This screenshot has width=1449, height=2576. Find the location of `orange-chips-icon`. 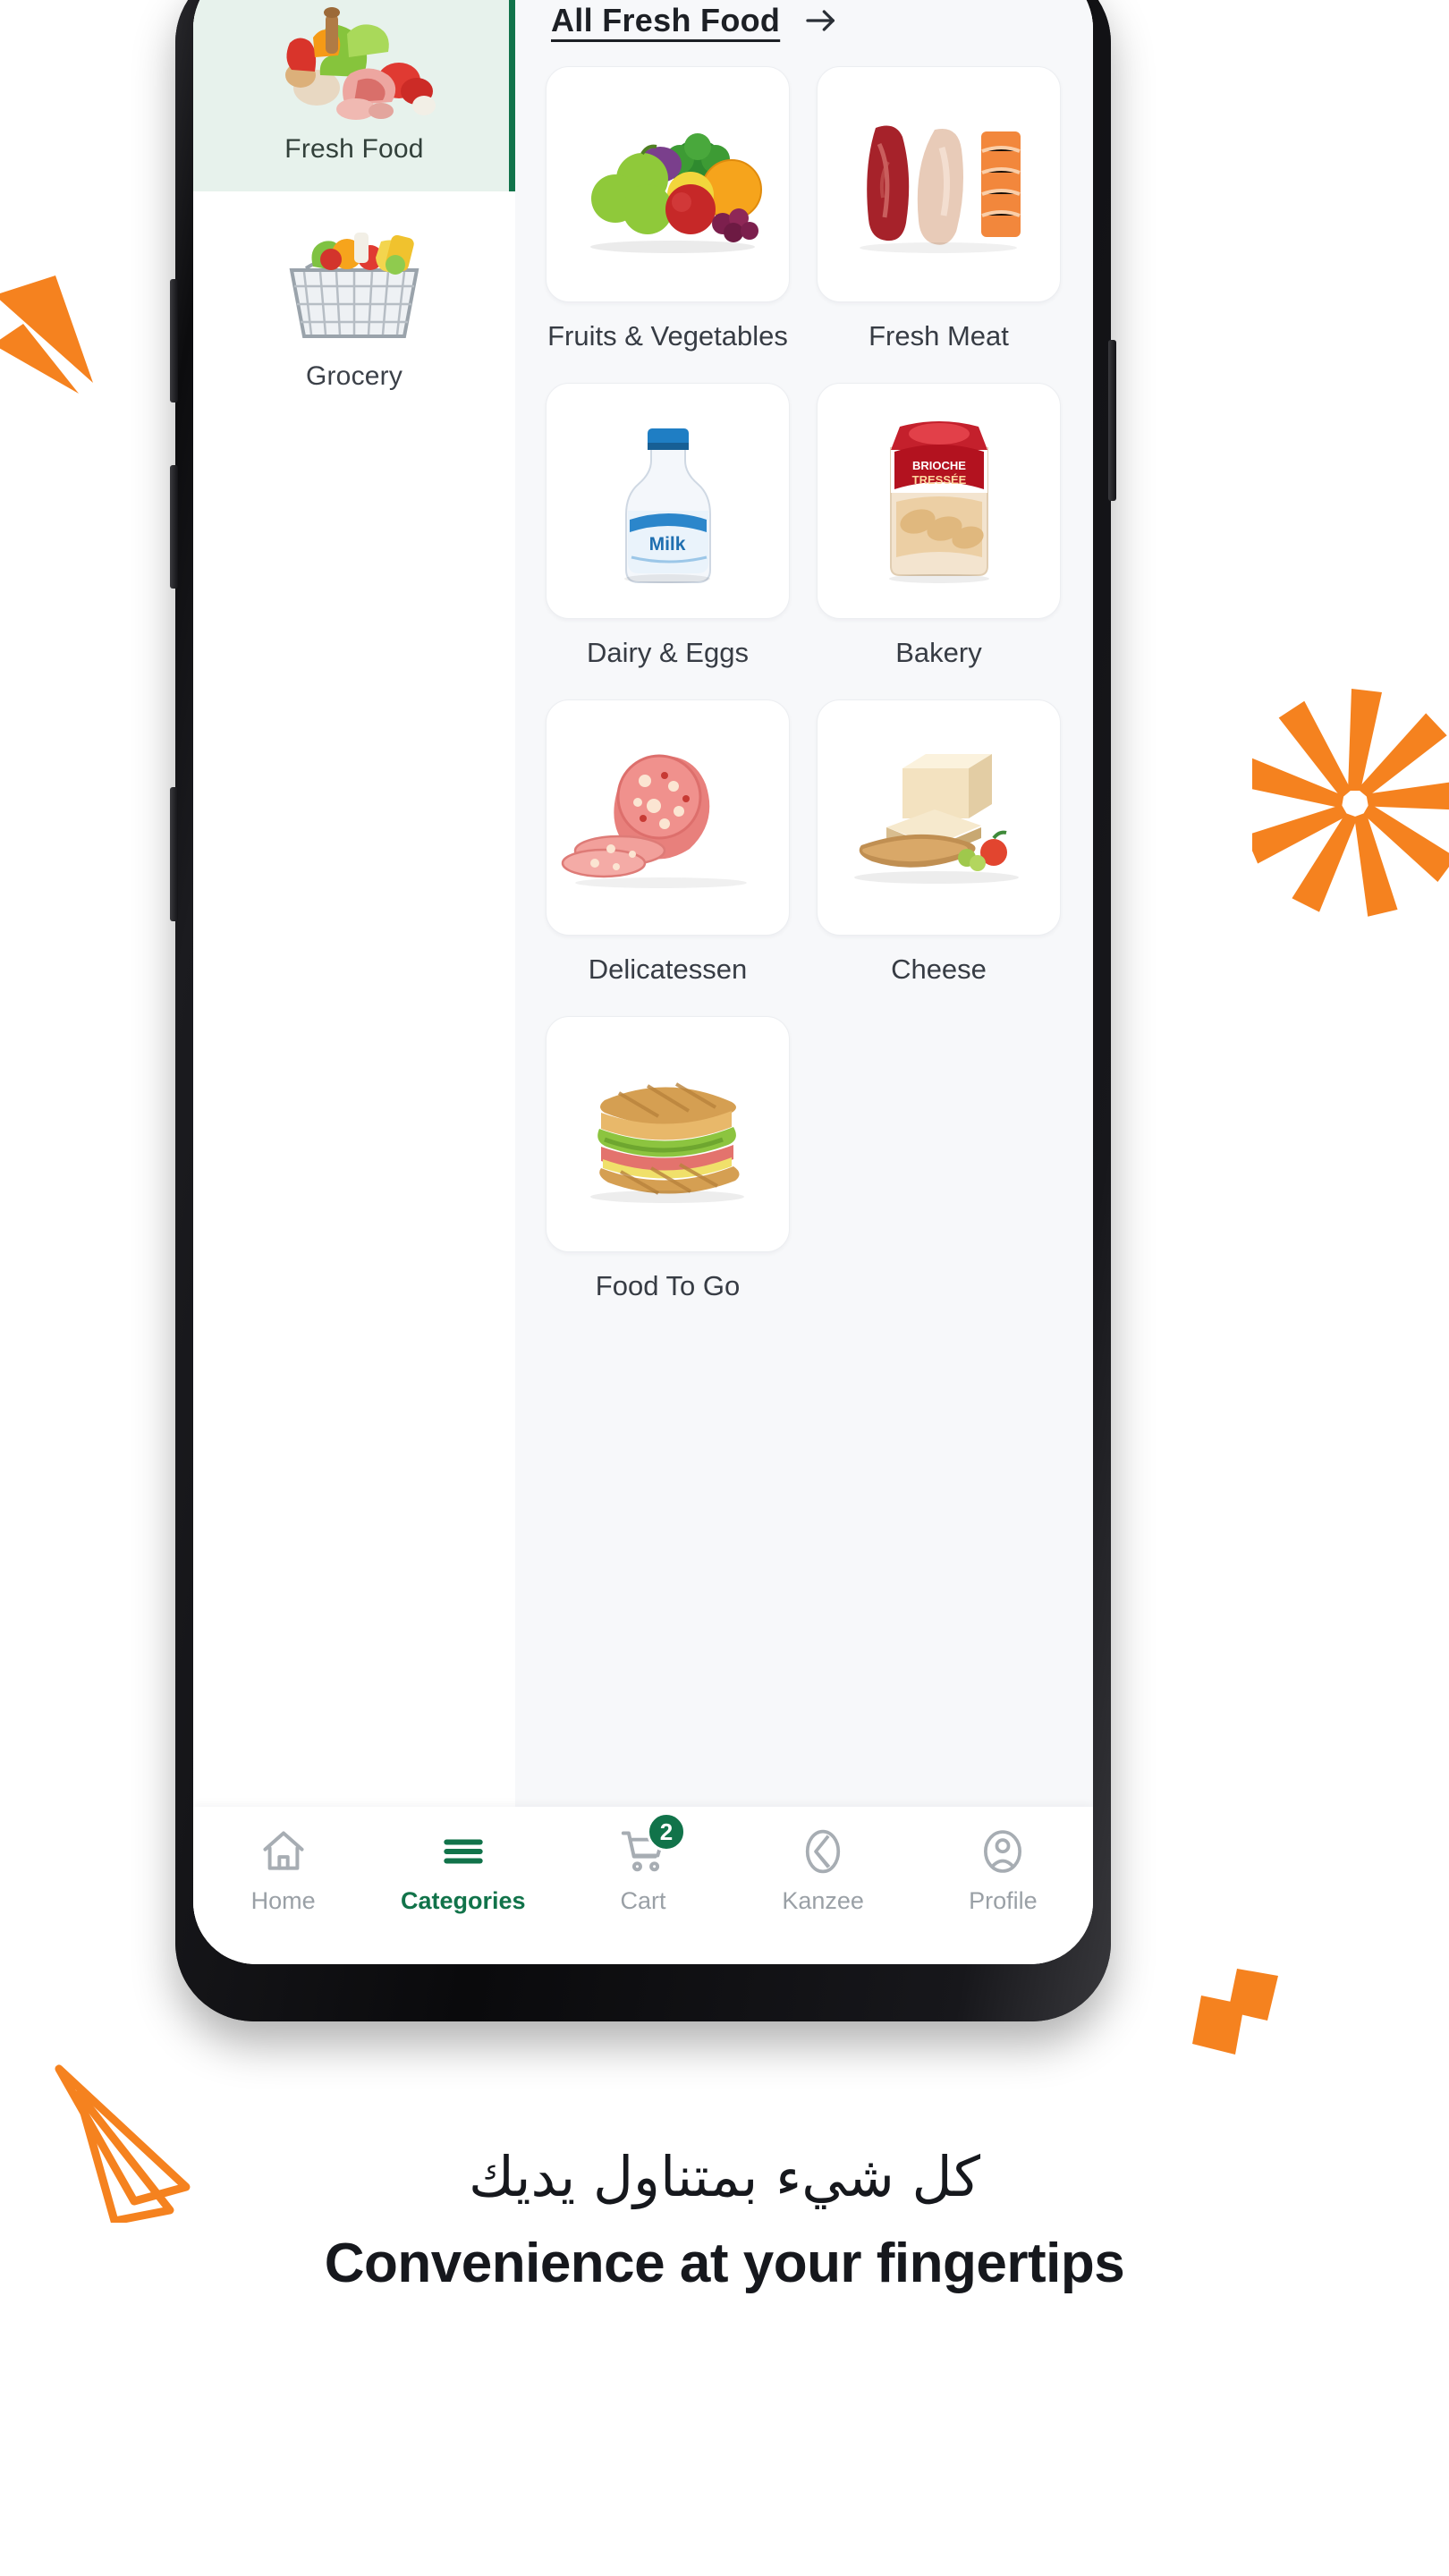

orange-chips-icon is located at coordinates (1235, 2012).